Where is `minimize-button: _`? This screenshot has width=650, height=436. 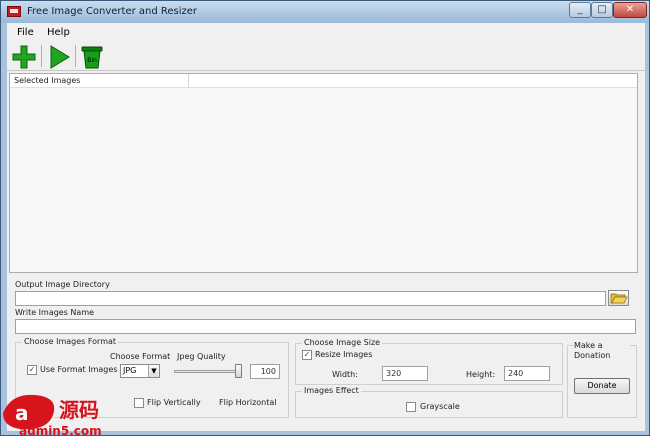
minimize-button: _ is located at coordinates (580, 10).